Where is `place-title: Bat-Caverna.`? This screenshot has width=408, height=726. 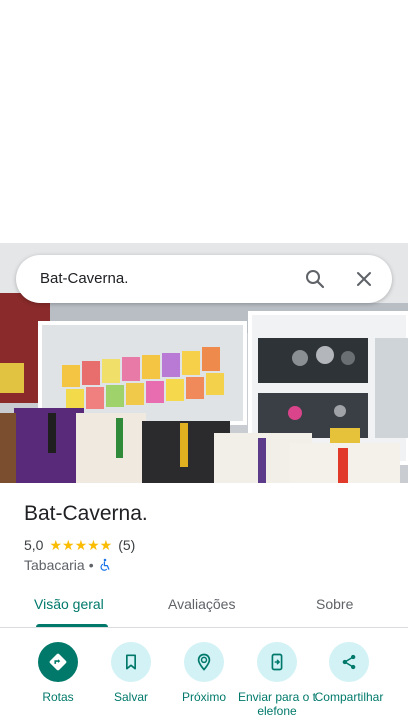
place-title: Bat-Caverna. is located at coordinates (86, 513).